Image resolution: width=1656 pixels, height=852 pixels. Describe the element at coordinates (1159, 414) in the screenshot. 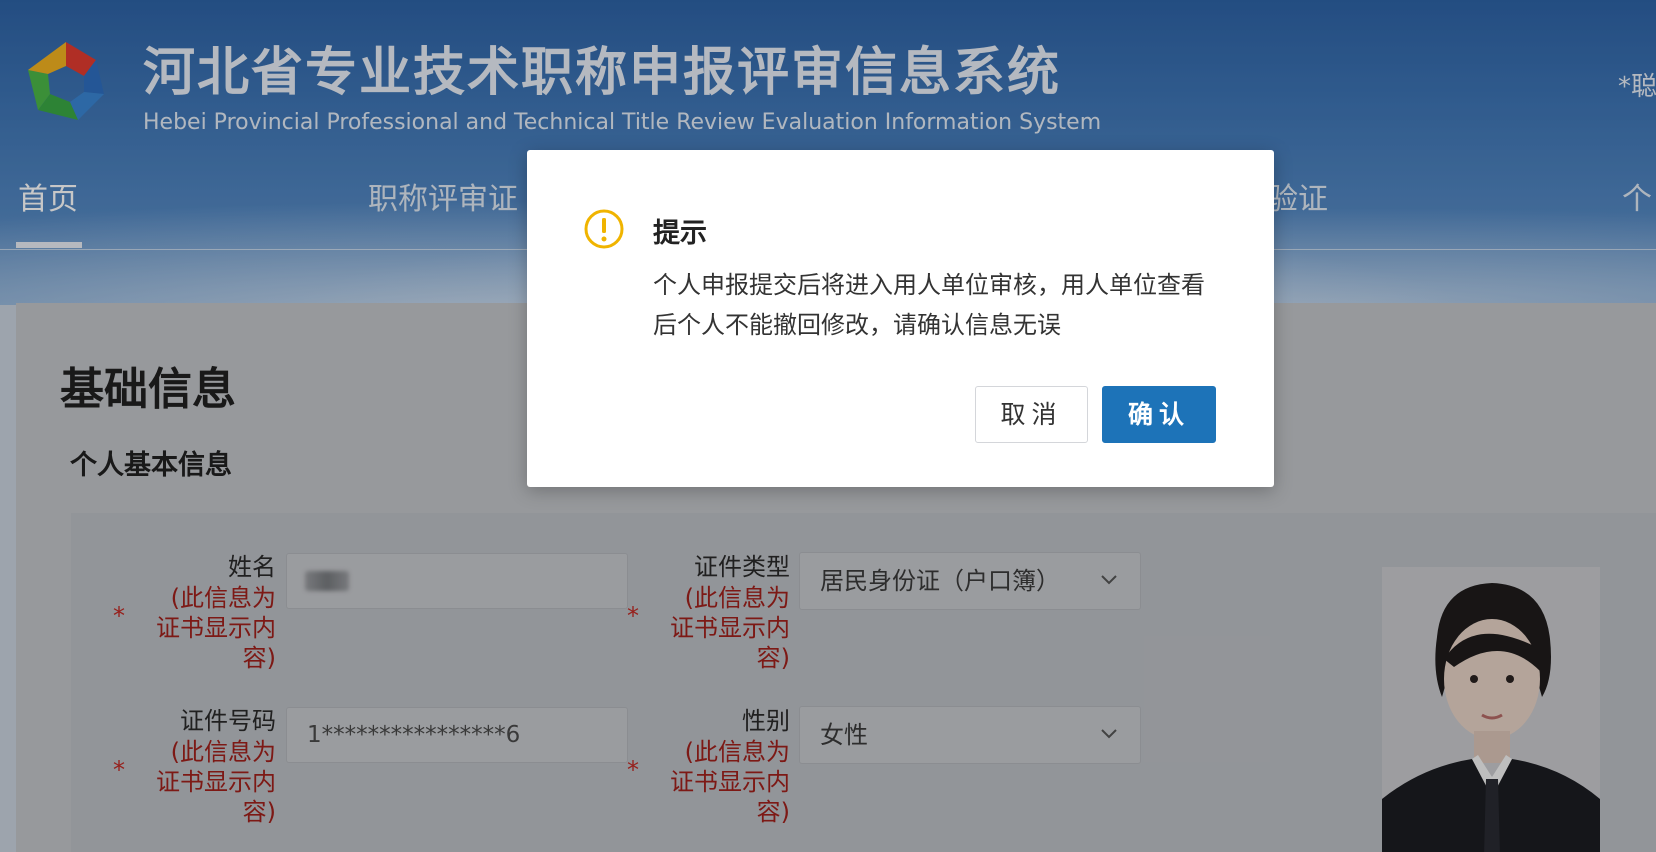

I see `confirm-button: 确认` at that location.